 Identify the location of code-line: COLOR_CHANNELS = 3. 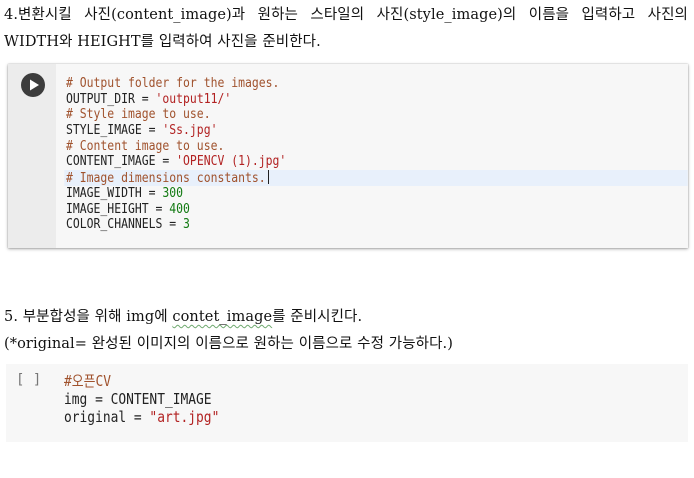
(333, 225).